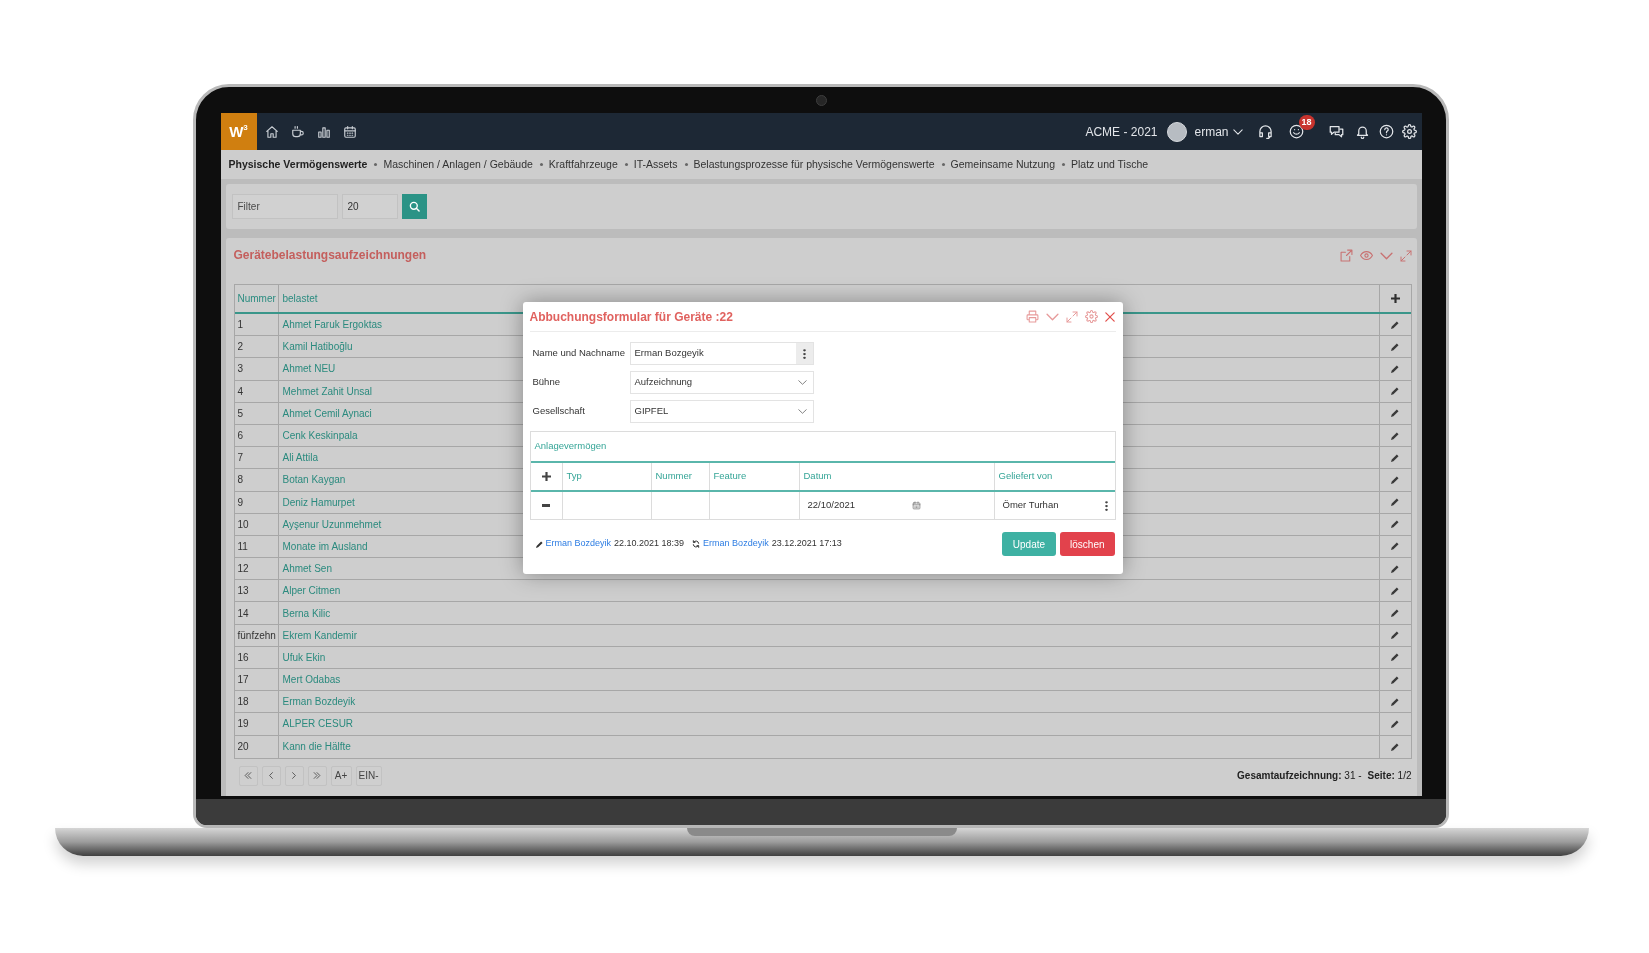 The height and width of the screenshot is (953, 1649). Describe the element at coordinates (1362, 131) in the screenshot. I see `bell-icon` at that location.